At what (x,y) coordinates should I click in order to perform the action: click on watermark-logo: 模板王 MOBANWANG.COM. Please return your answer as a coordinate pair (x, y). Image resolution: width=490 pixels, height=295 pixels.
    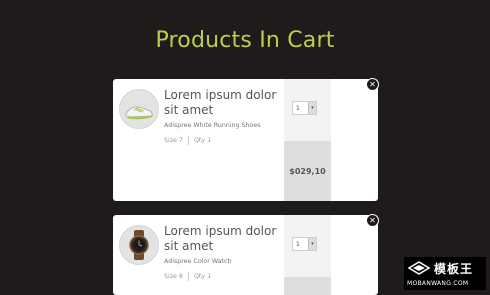
    Looking at the image, I should click on (445, 273).